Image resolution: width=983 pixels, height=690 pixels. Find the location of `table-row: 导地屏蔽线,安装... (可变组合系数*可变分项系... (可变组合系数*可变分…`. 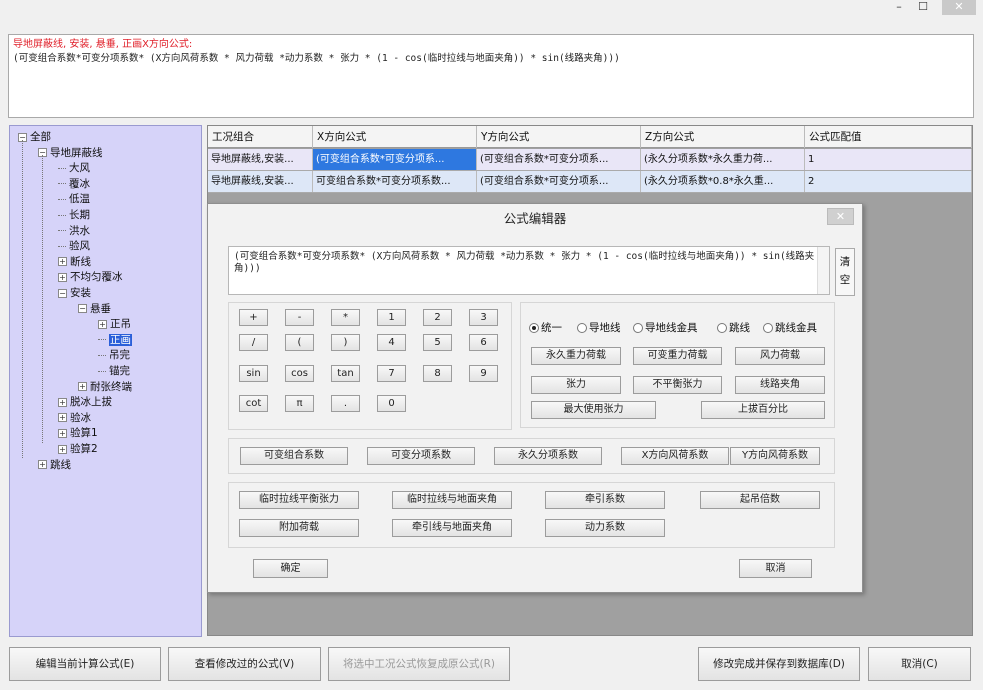

table-row: 导地屏蔽线,安装... (可变组合系数*可变分项系... (可变组合系数*可变分… is located at coordinates (590, 160).